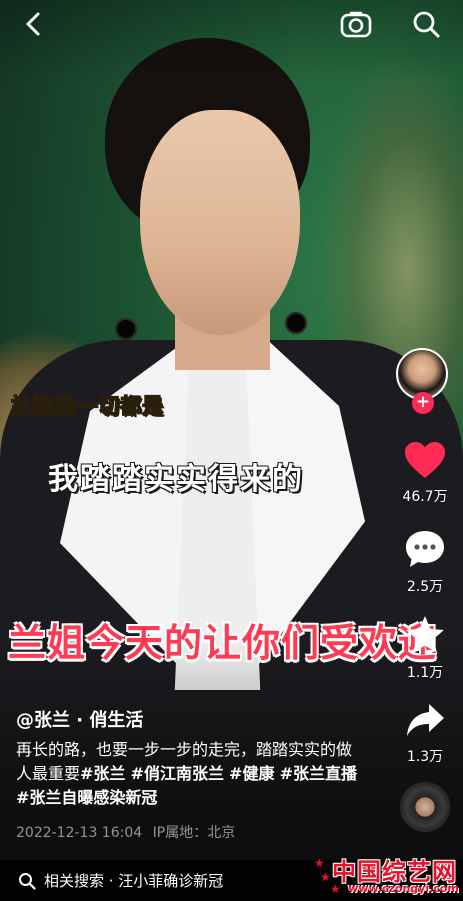  Describe the element at coordinates (223, 643) in the screenshot. I see `caption-line-3: 兰姐今天的让你们受欢迎` at that location.